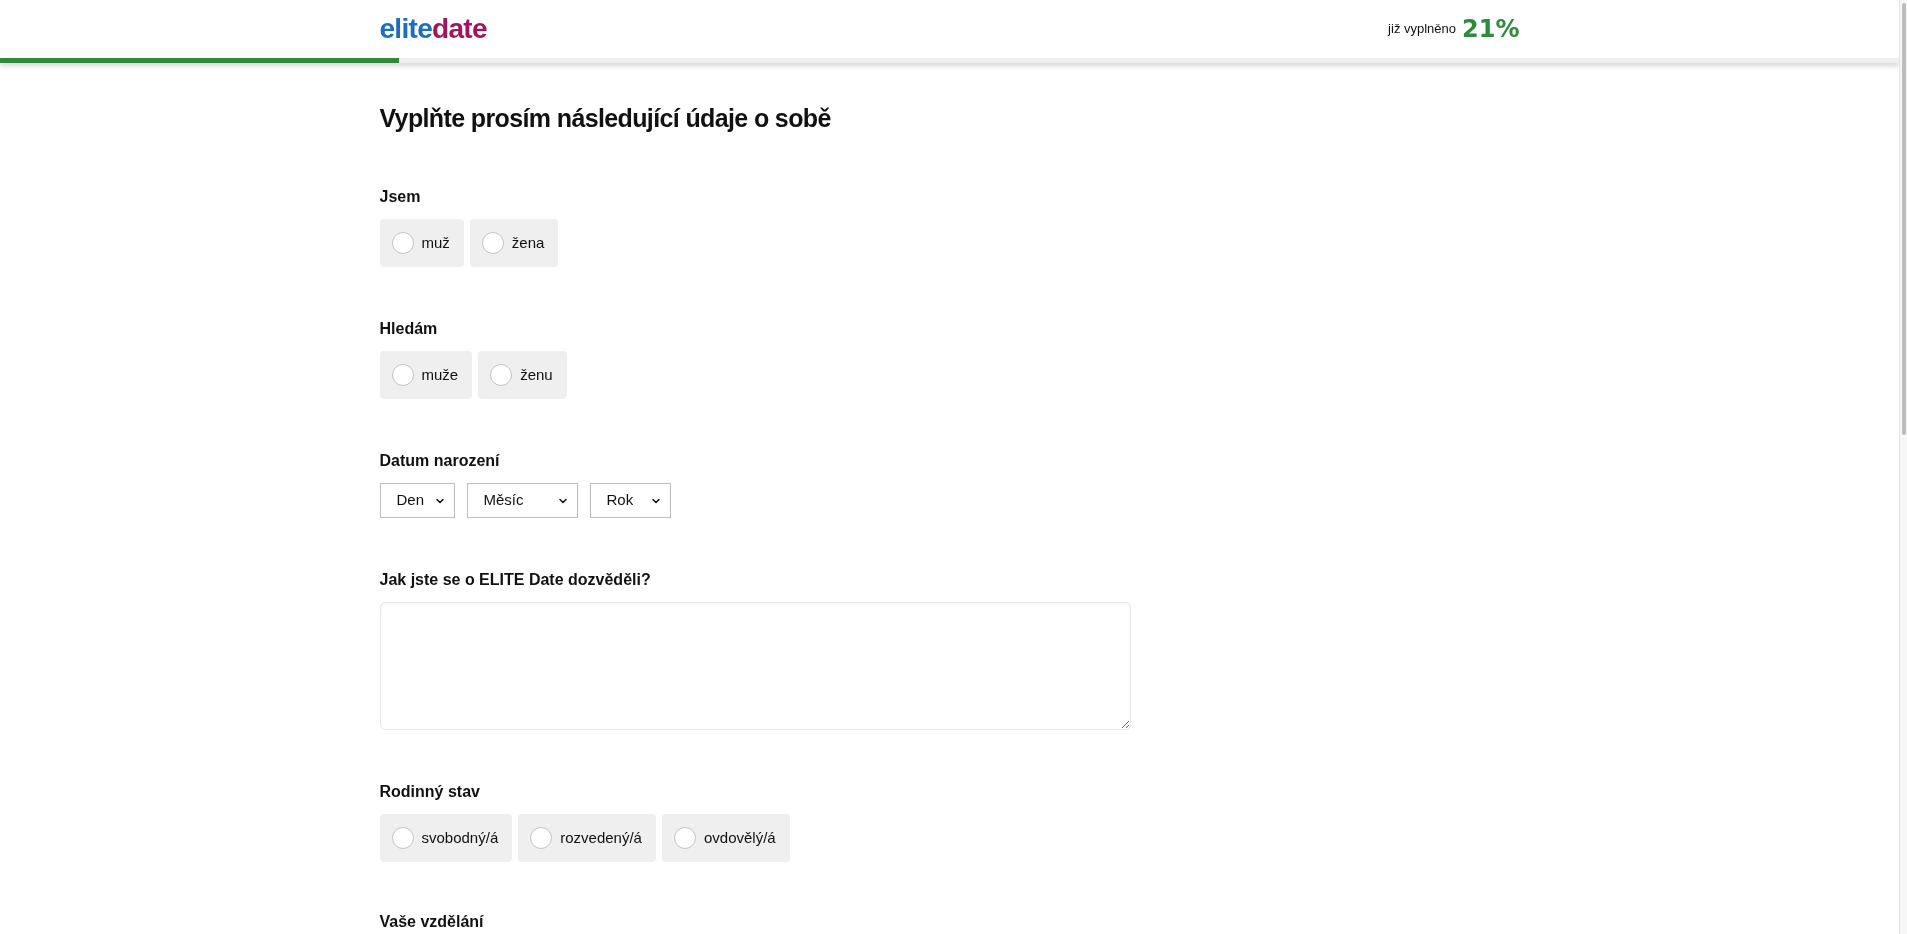  Describe the element at coordinates (408, 329) in the screenshot. I see `field-label: Hledám` at that location.